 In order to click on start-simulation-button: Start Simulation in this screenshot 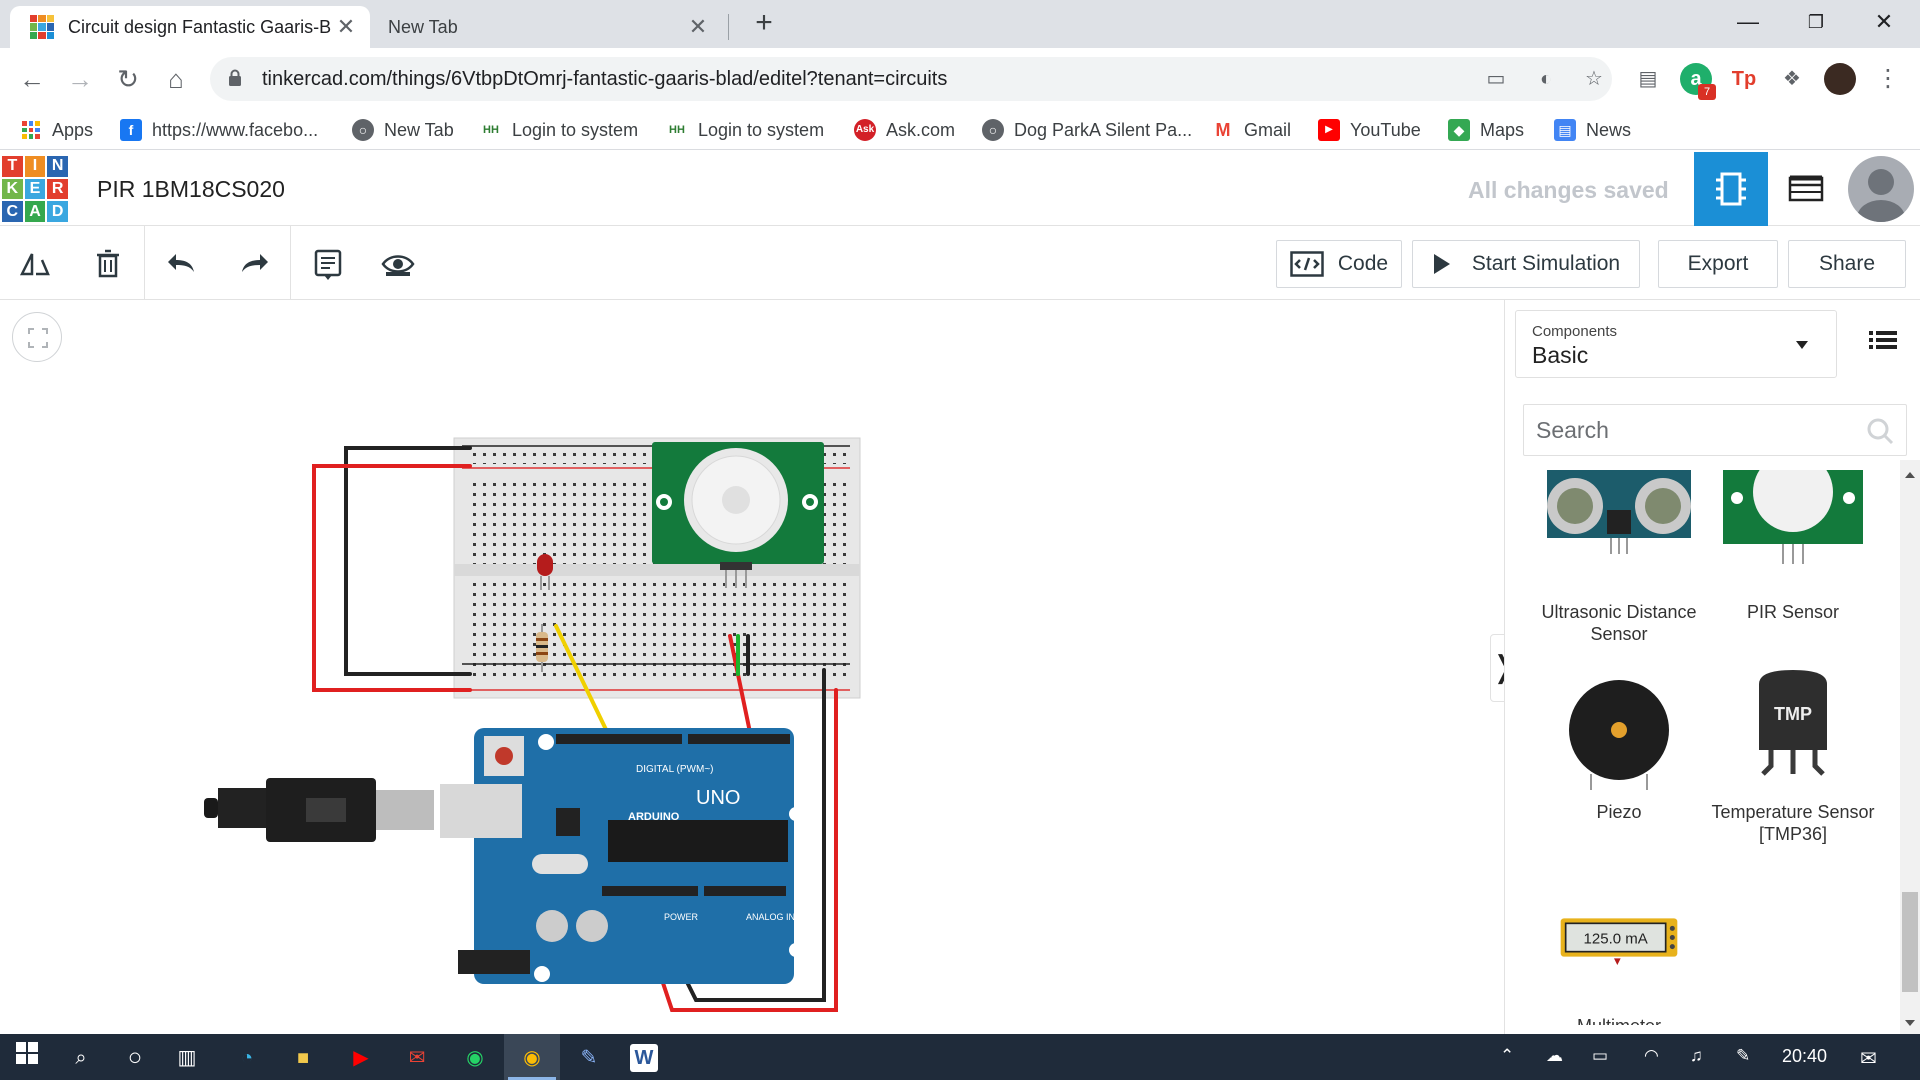, I will do `click(1526, 264)`.